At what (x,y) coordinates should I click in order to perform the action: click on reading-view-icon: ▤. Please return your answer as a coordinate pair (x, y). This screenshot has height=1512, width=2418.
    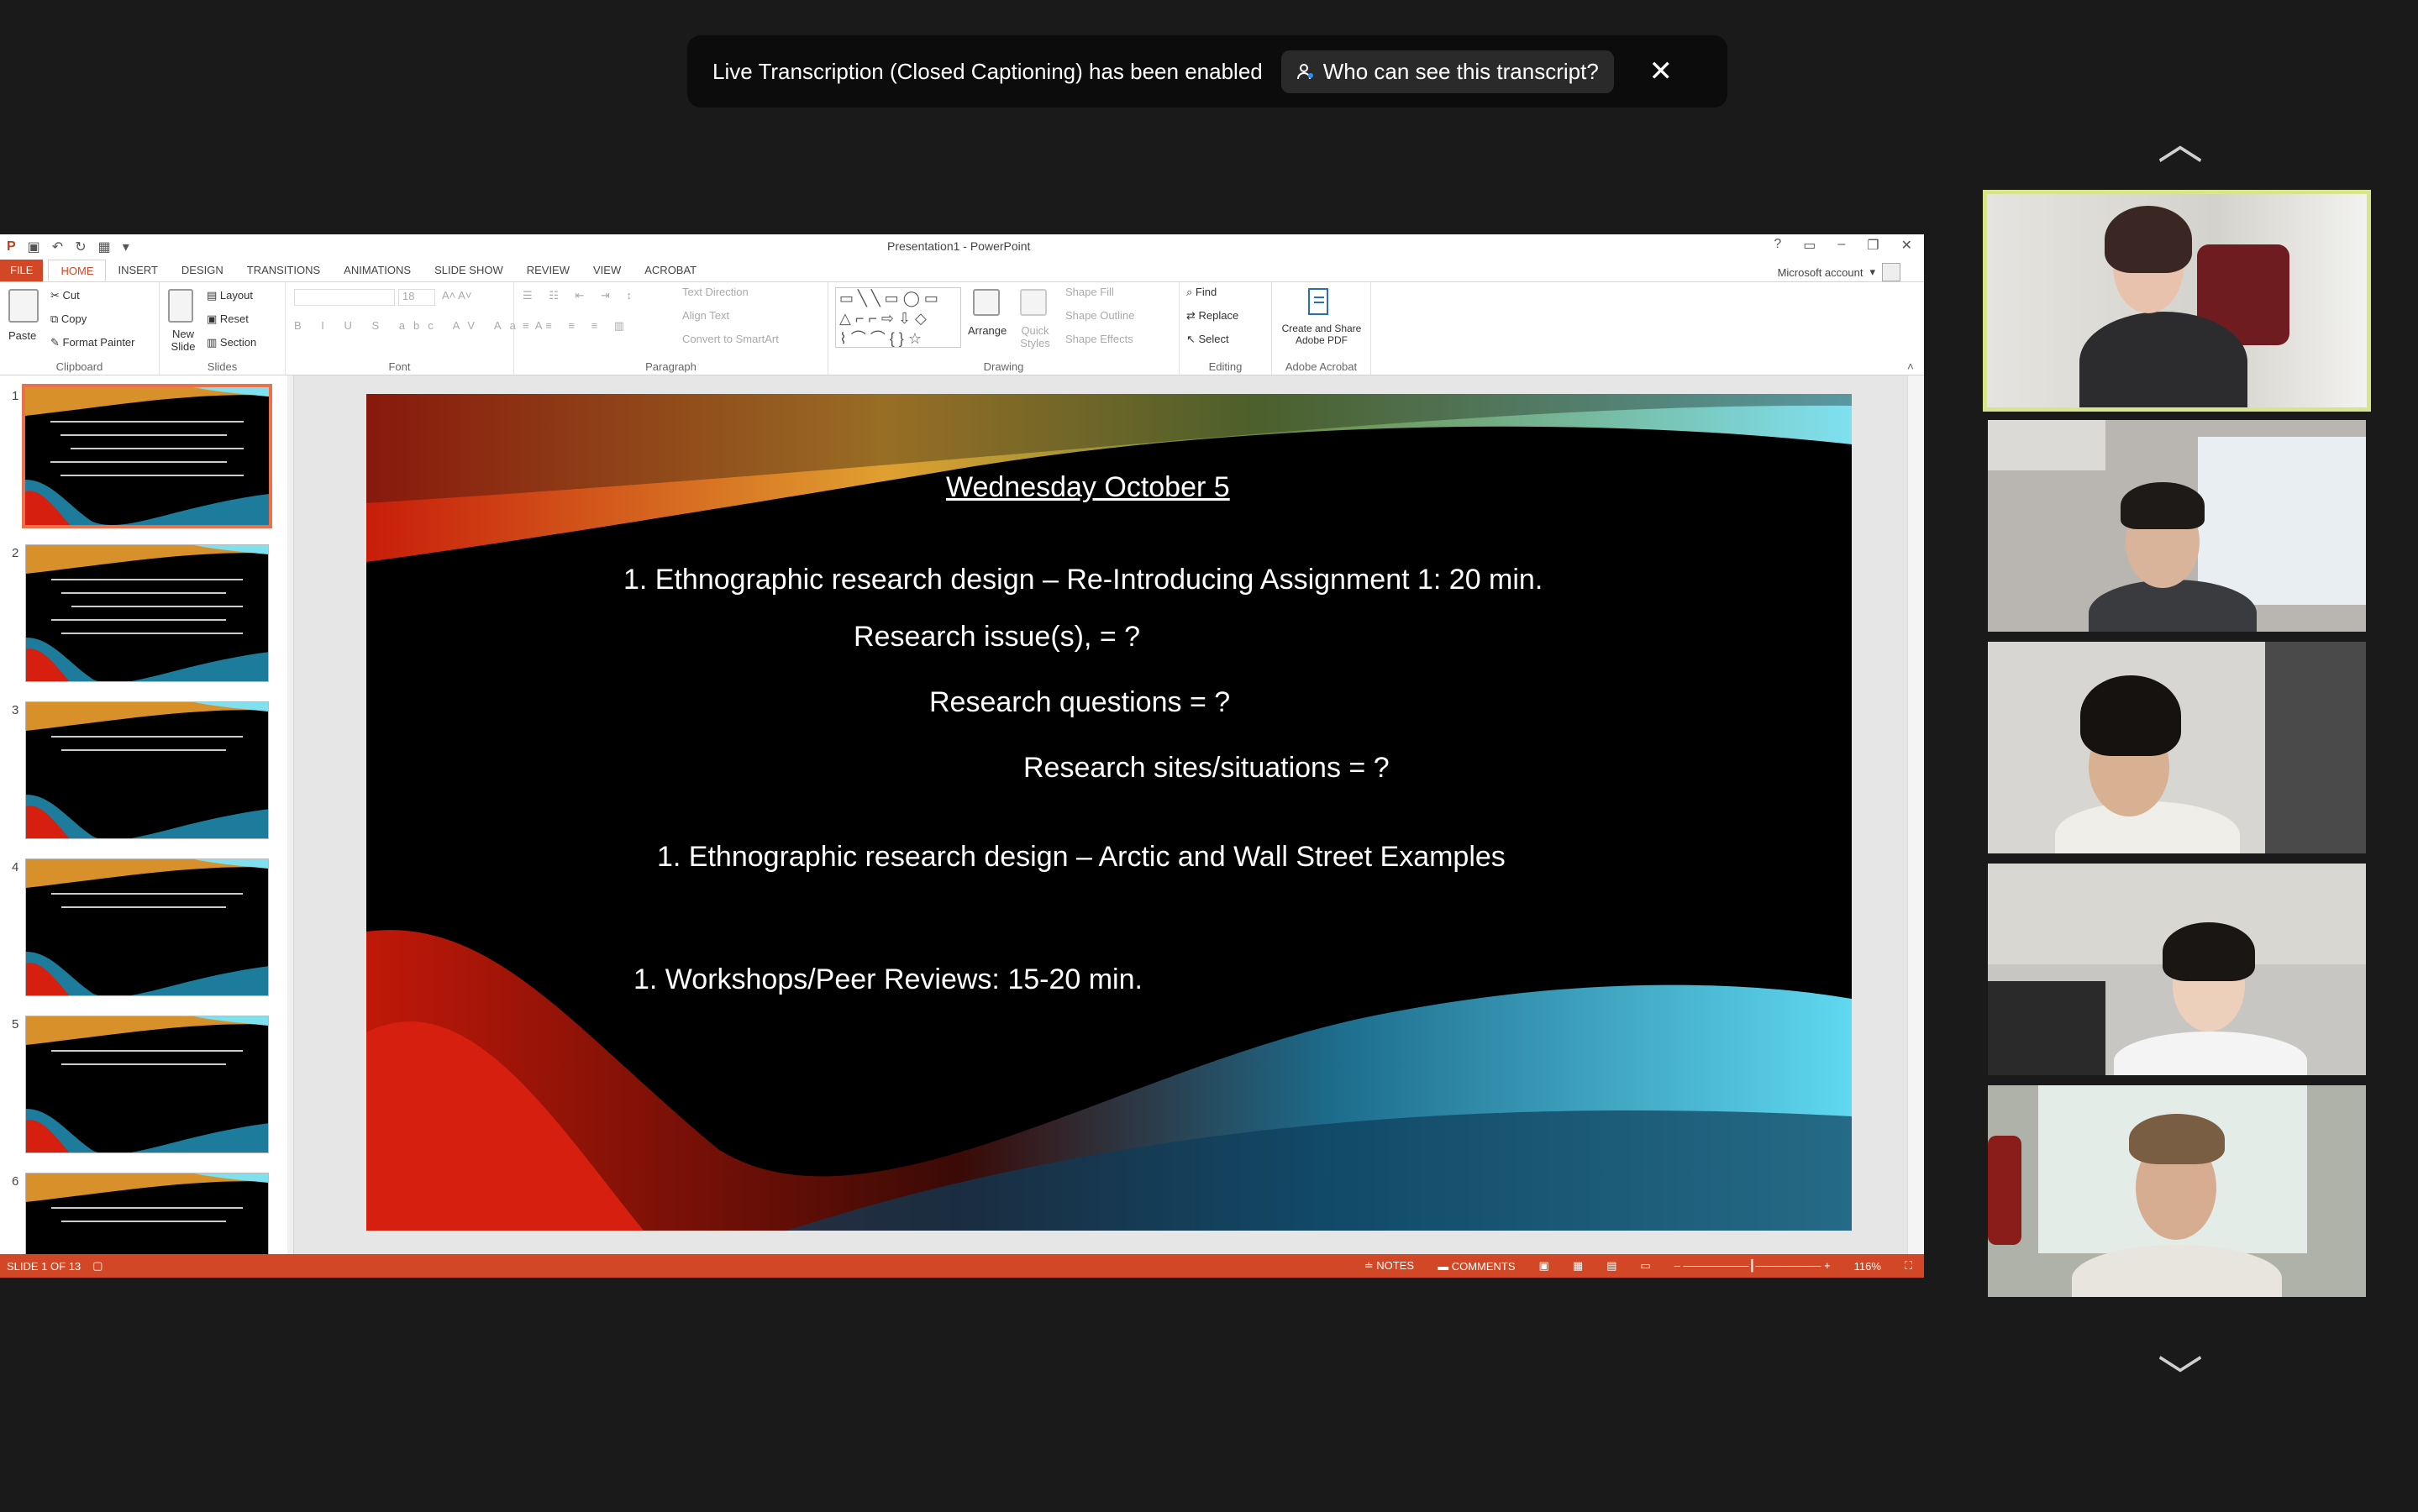
    Looking at the image, I should click on (1611, 1266).